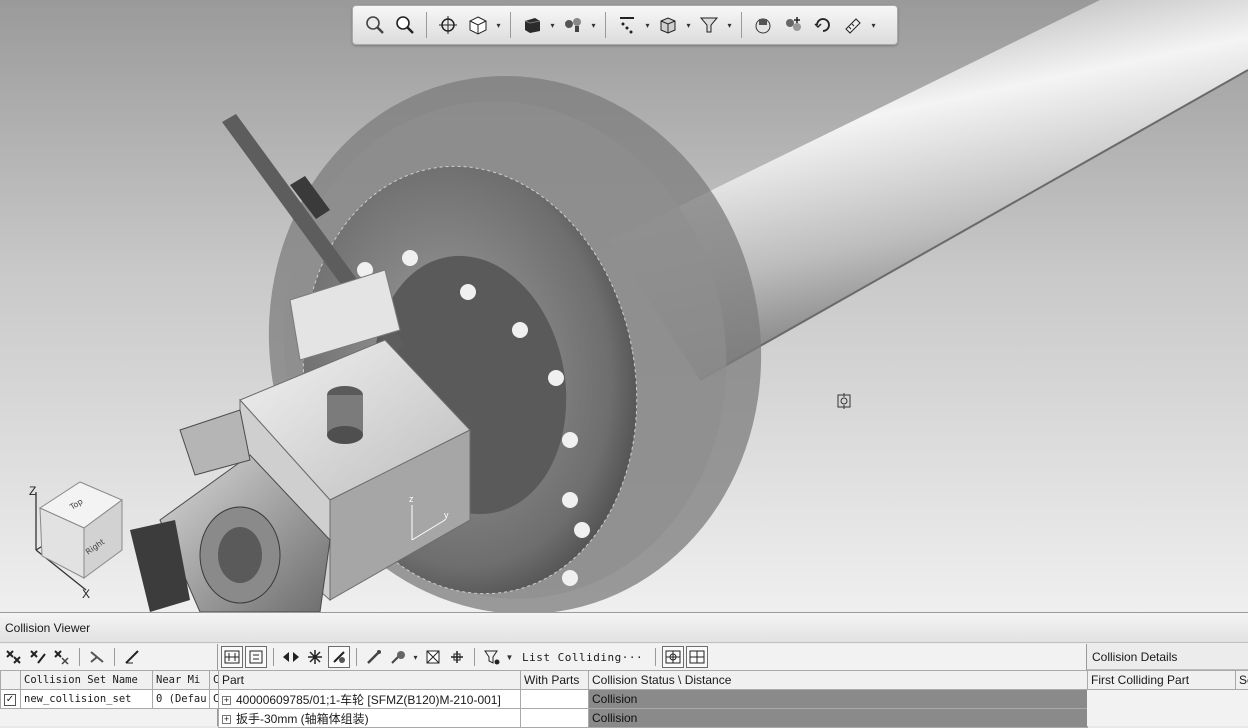 Image resolution: width=1248 pixels, height=728 pixels. Describe the element at coordinates (509, 657) in the screenshot. I see `filter-dropdown-icon: ▼` at that location.